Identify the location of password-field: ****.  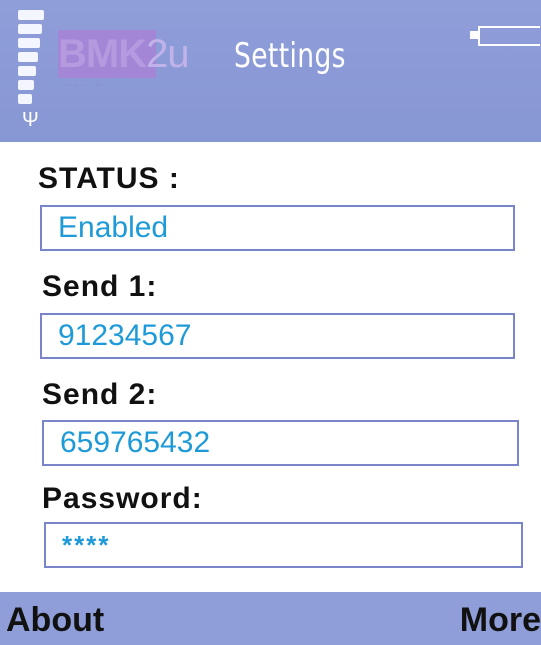
(283, 545).